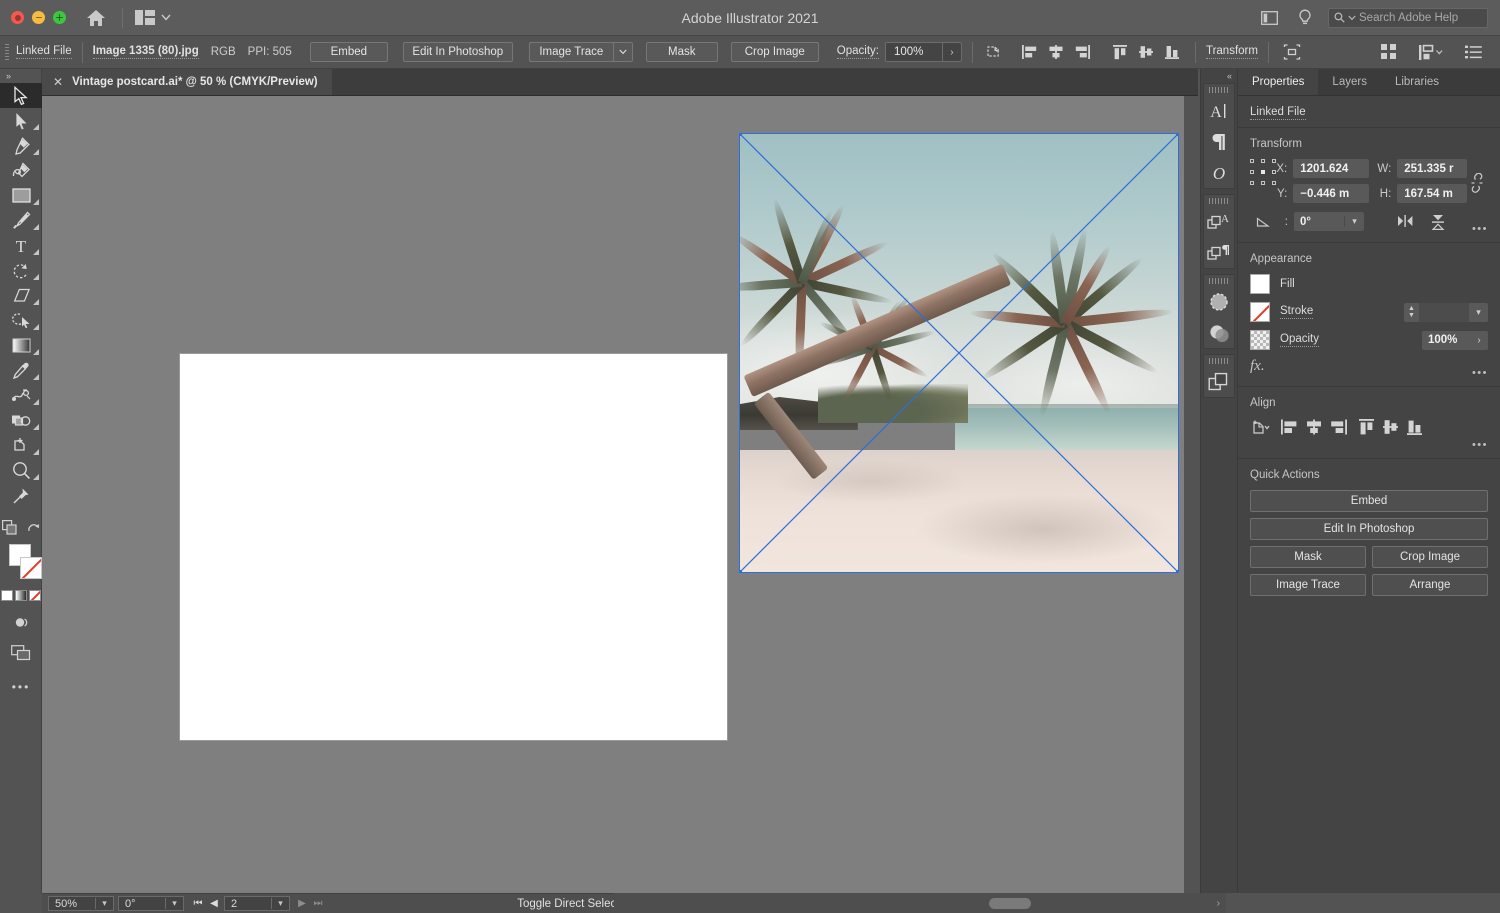 Image resolution: width=1500 pixels, height=913 pixels. I want to click on quick-action-mask-button: Mask, so click(1308, 557).